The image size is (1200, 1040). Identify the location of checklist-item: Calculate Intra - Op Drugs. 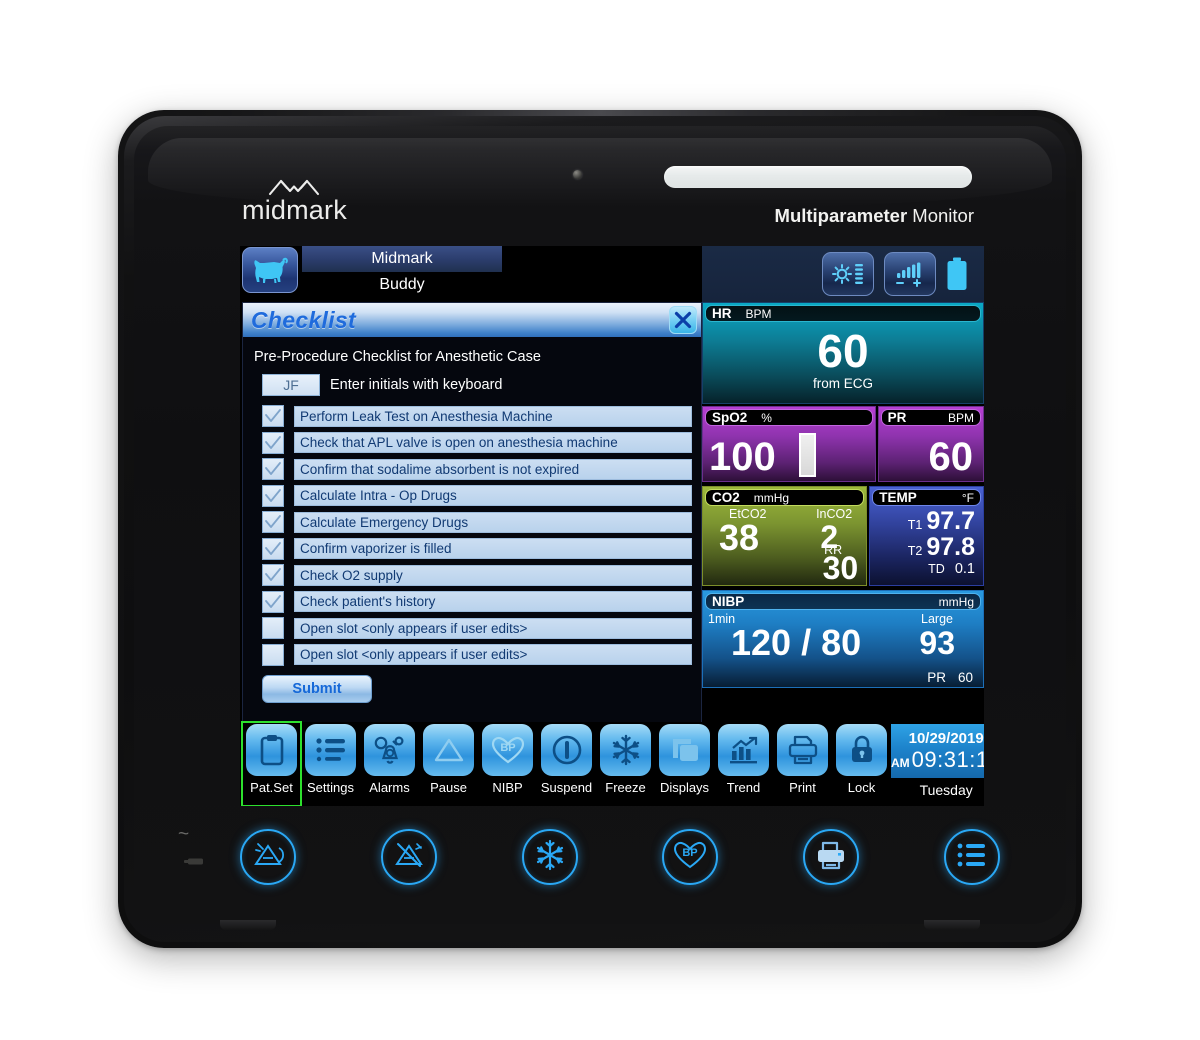
(477, 495).